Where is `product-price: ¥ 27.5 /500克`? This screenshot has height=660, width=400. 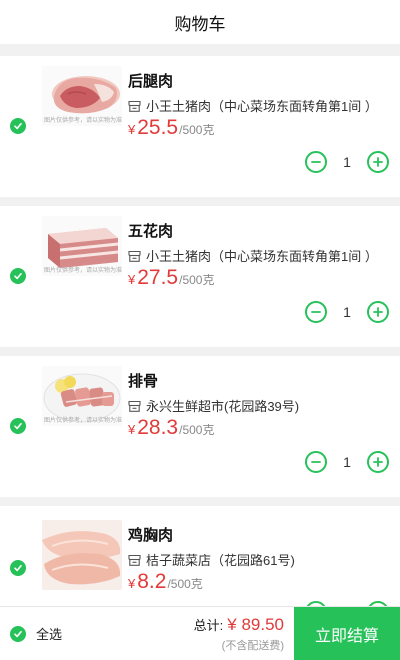
product-price: ¥ 27.5 /500克 is located at coordinates (171, 278).